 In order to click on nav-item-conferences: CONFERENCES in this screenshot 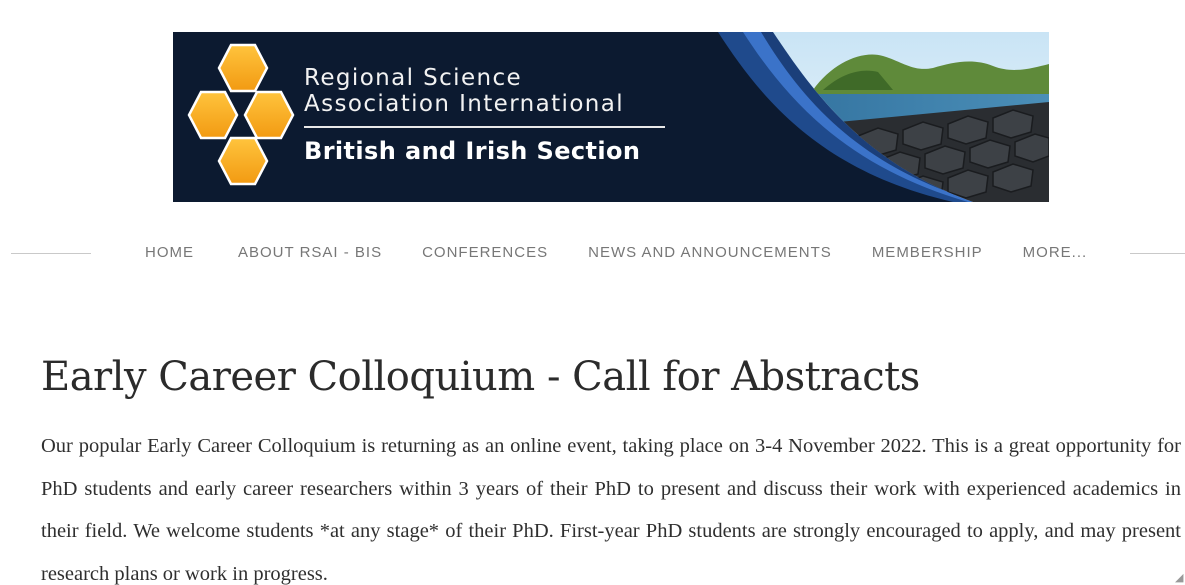, I will do `click(485, 252)`.